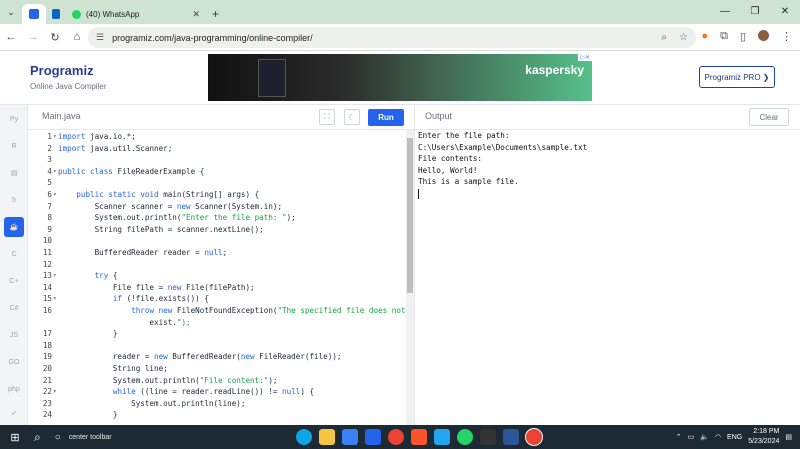 The image size is (800, 449). Describe the element at coordinates (585, 57) in the screenshot. I see `ad-choices-icon: ▷✕` at that location.